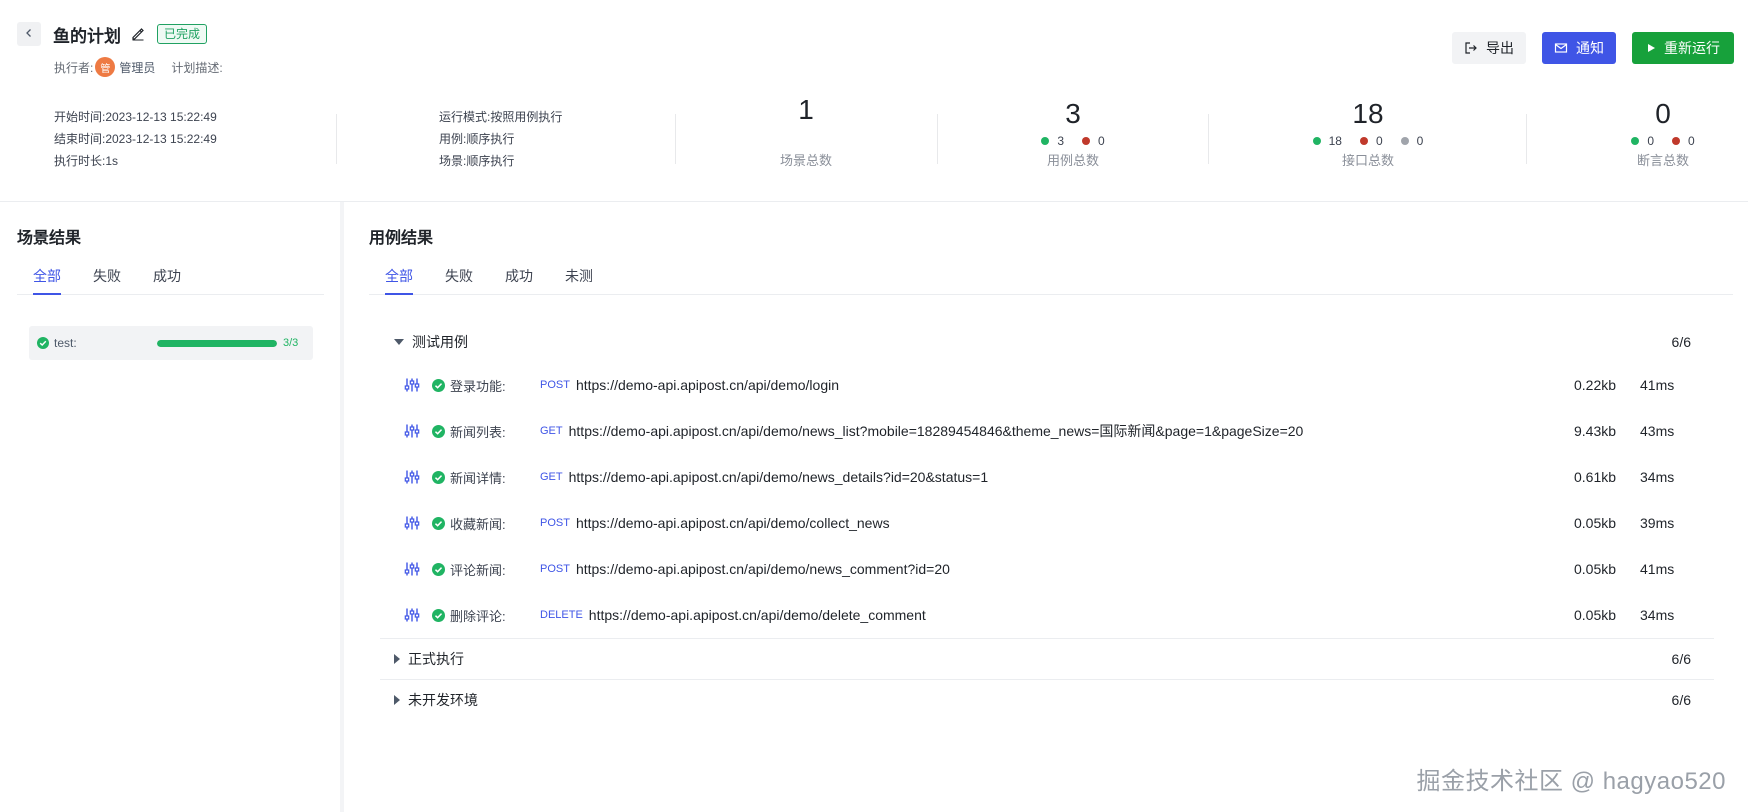 This screenshot has width=1748, height=812. What do you see at coordinates (579, 274) in the screenshot?
I see `case-tab-untested: 未测` at bounding box center [579, 274].